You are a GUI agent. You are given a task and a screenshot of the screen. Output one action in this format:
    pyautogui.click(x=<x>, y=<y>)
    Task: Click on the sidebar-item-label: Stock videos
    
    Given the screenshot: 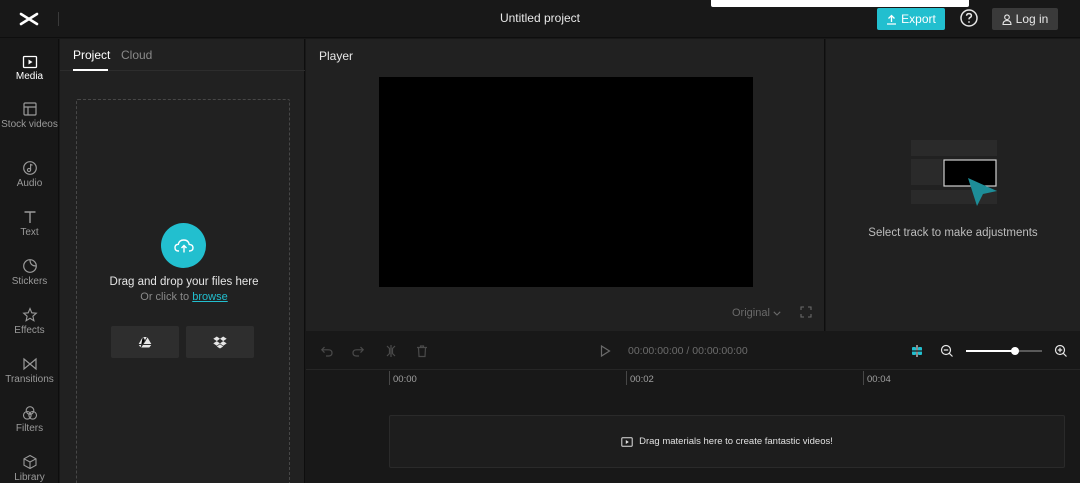 What is the action you would take?
    pyautogui.click(x=29, y=124)
    